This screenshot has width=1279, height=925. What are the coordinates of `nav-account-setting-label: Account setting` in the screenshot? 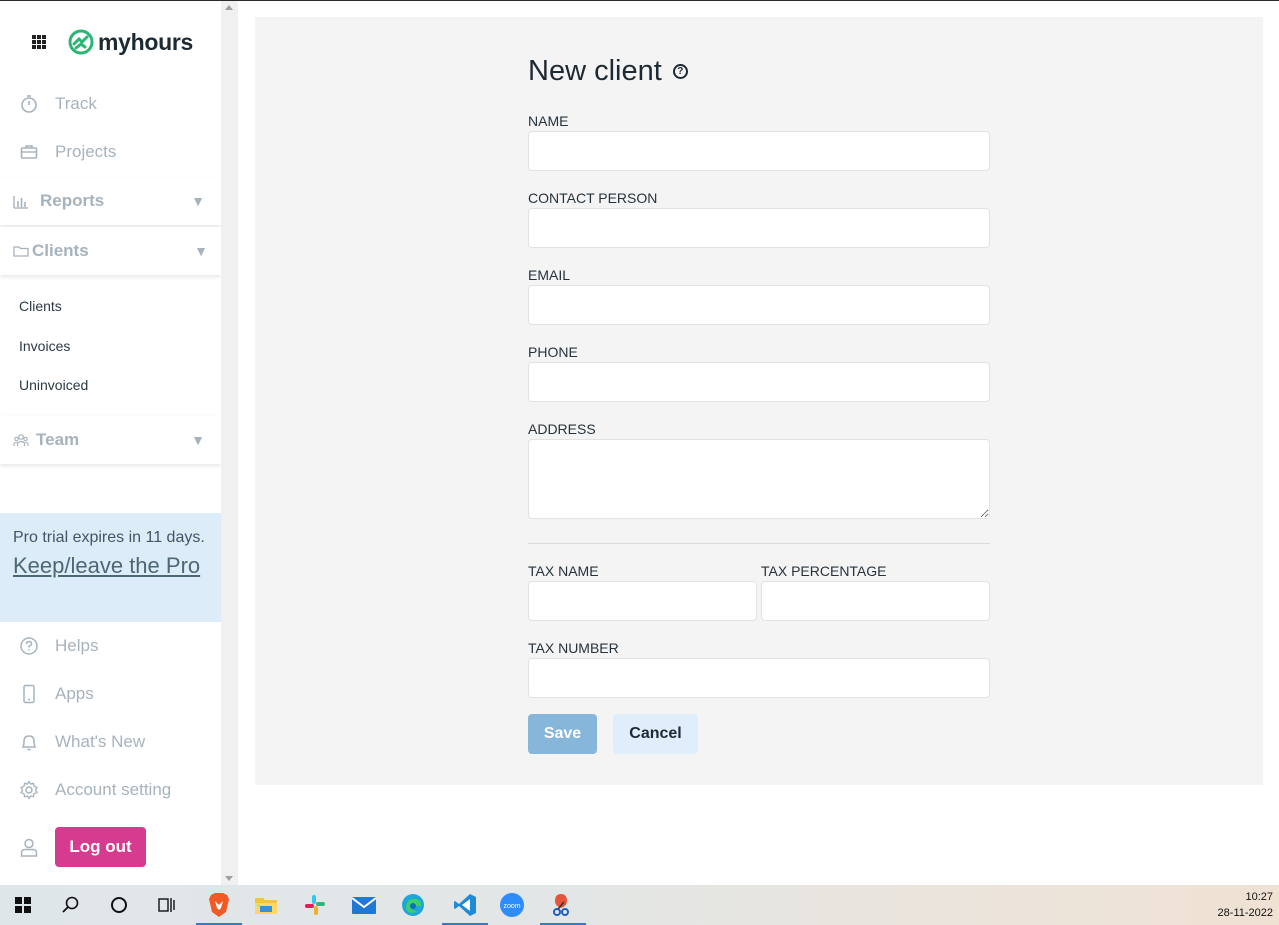 It's located at (113, 789).